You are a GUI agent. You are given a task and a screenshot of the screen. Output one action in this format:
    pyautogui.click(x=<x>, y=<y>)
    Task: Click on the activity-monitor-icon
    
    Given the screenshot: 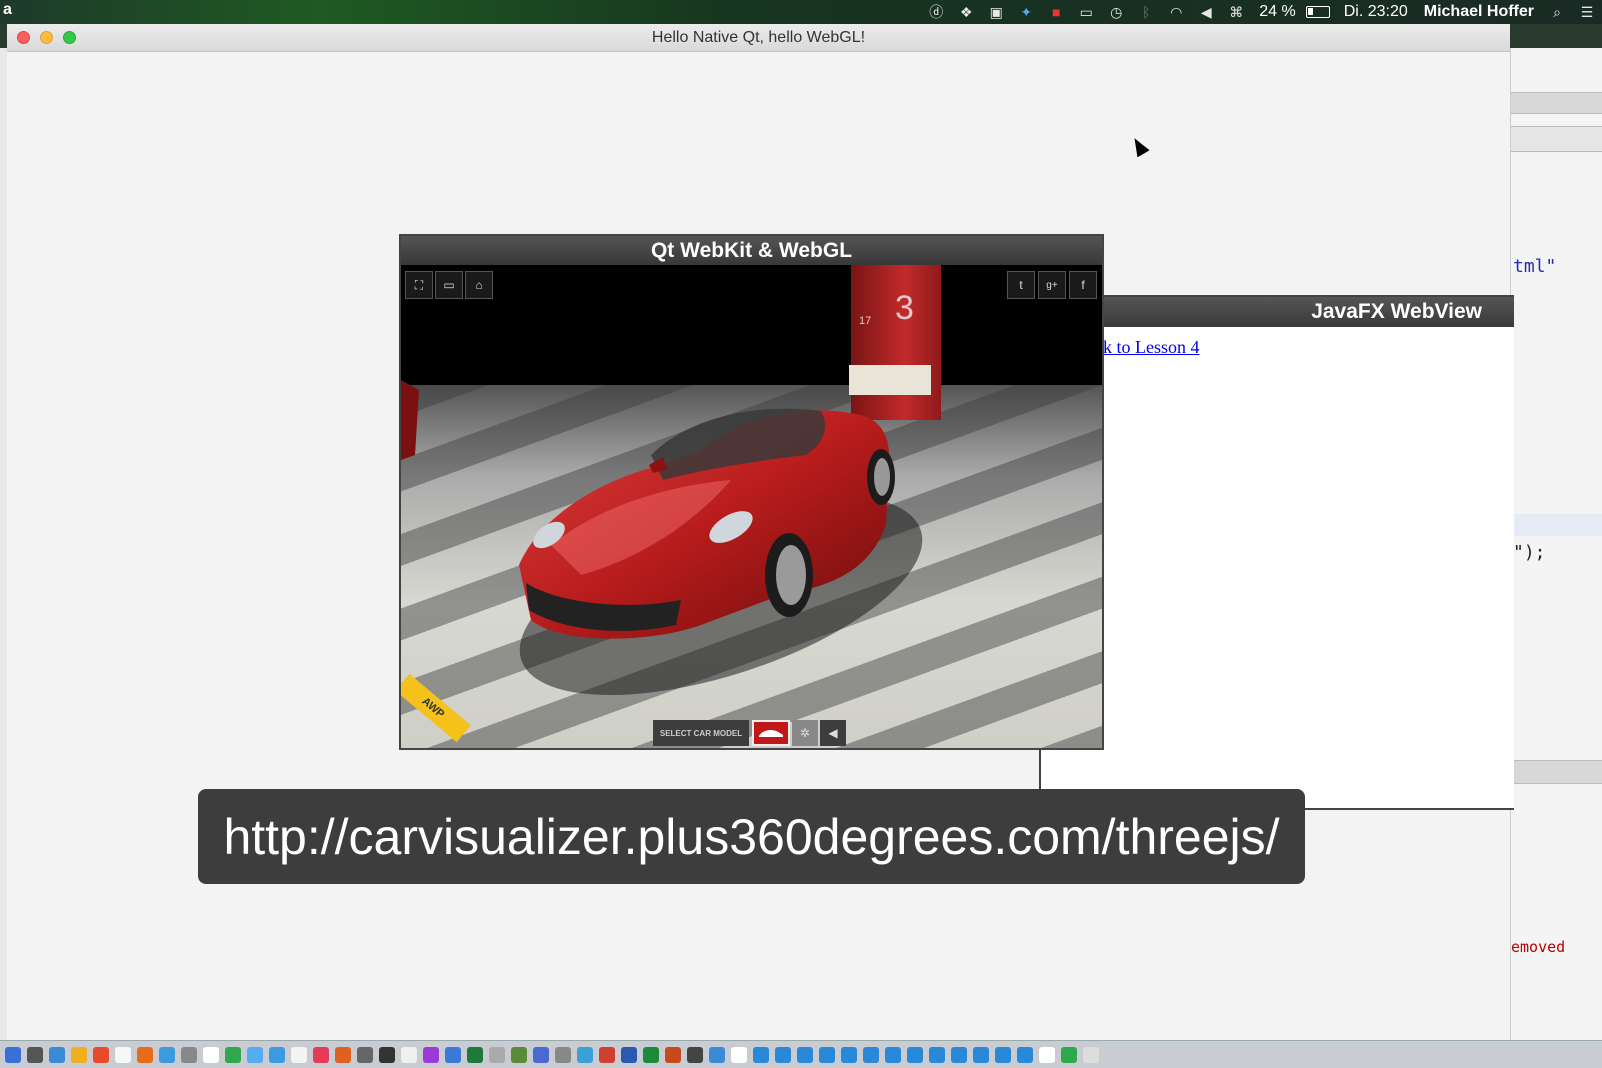 What is the action you would take?
    pyautogui.click(x=387, y=1054)
    